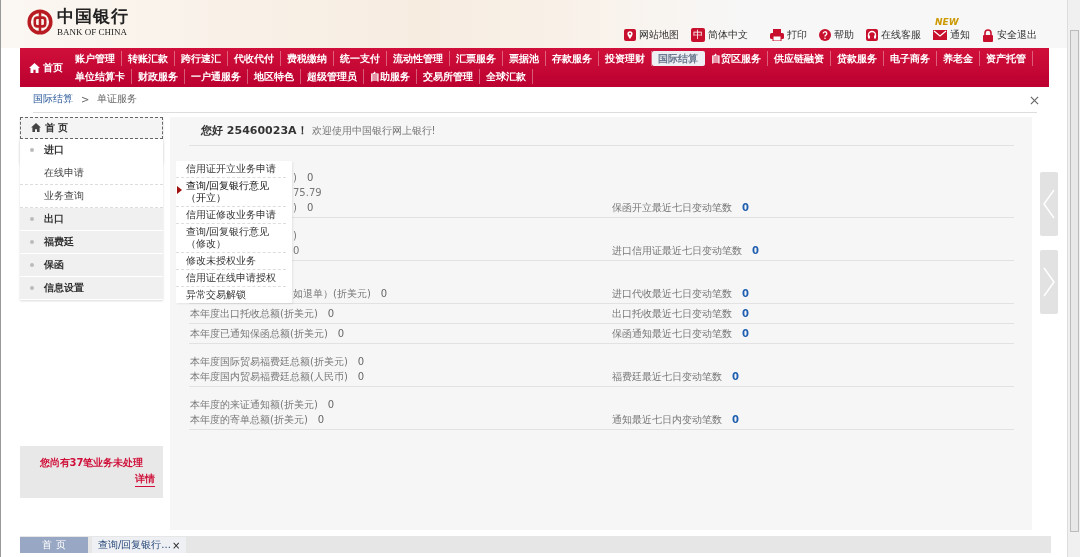 The height and width of the screenshot is (557, 1080). Describe the element at coordinates (92, 32) in the screenshot. I see `logo-subtitle: BANK OF CHINA` at that location.